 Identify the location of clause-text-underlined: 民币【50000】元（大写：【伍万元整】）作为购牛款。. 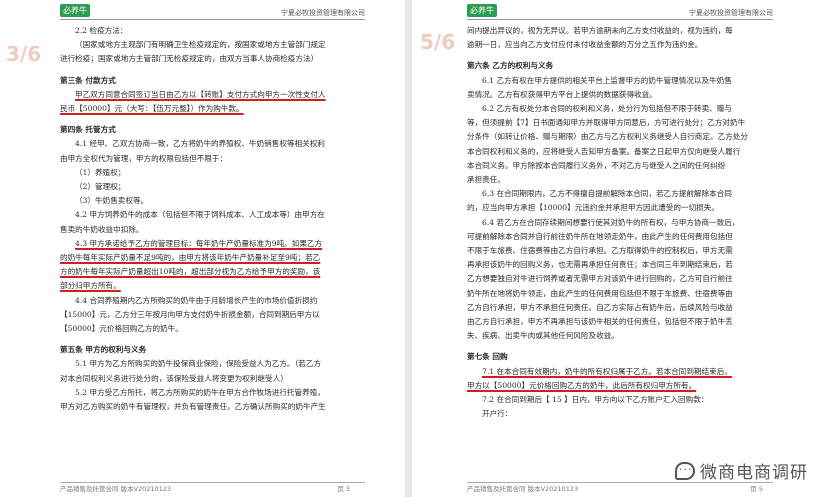
(152, 109).